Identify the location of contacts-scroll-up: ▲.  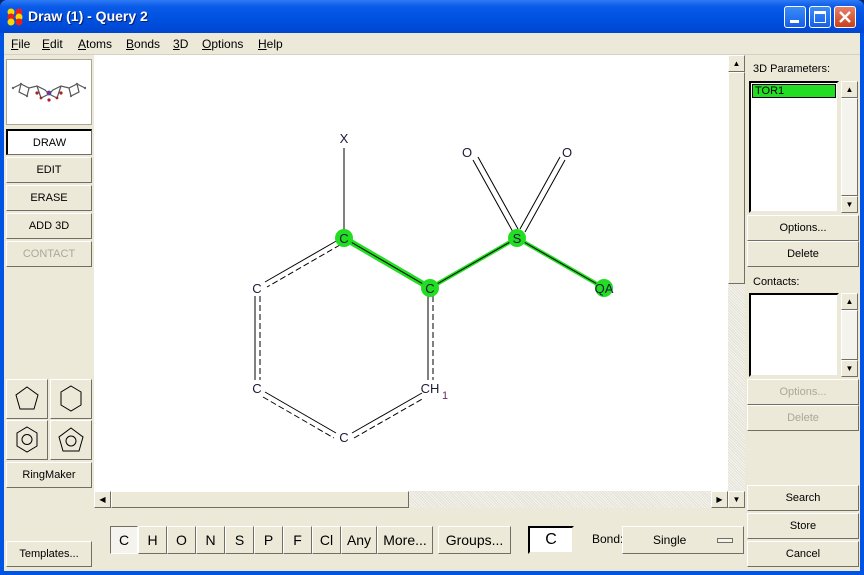
(849, 301).